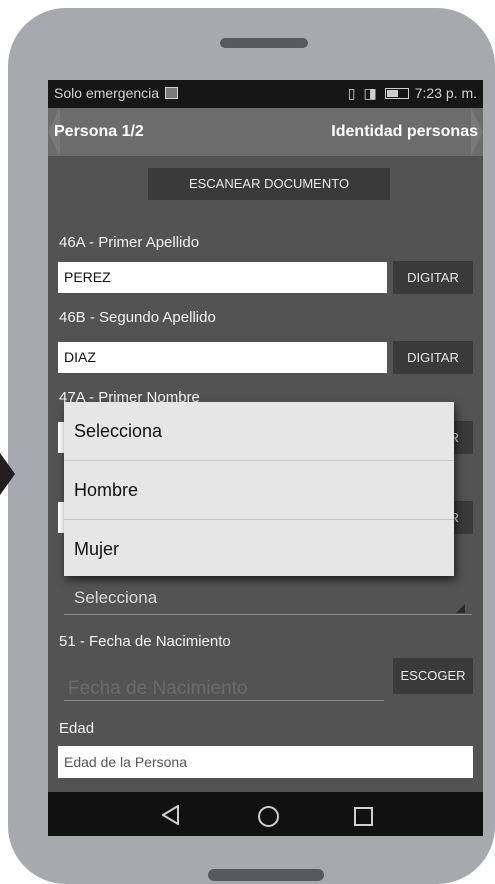 Image resolution: width=495 pixels, height=884 pixels. Describe the element at coordinates (7, 474) in the screenshot. I see `pointer-arrow-icon` at that location.